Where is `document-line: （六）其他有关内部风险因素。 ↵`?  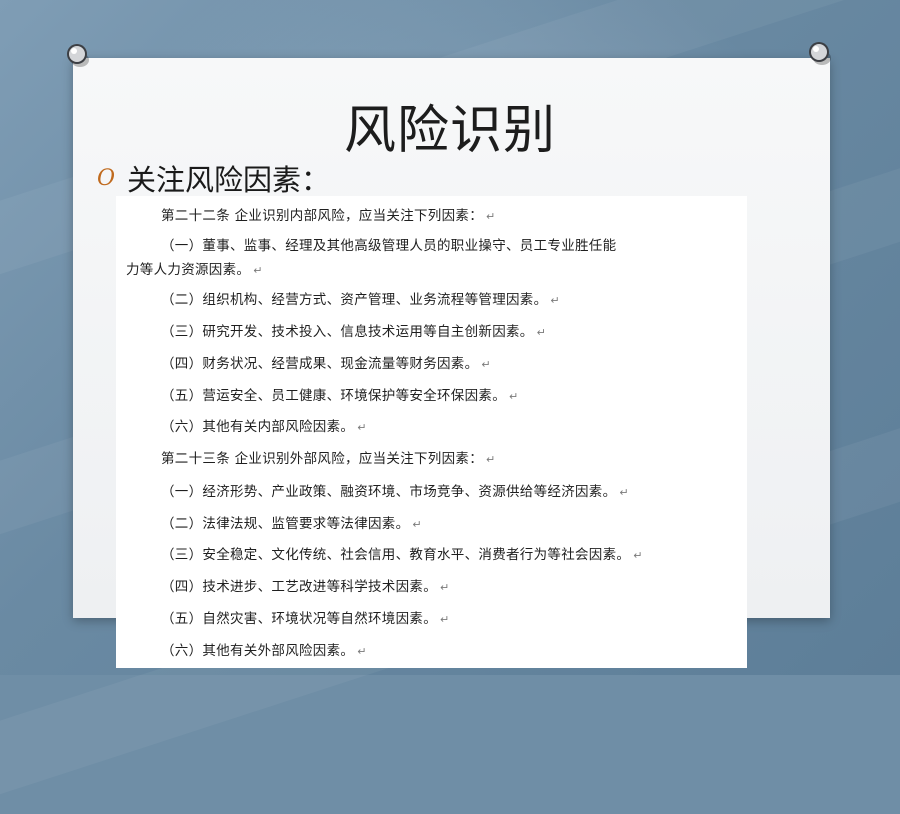 document-line: （六）其他有关内部风险因素。 ↵ is located at coordinates (264, 427).